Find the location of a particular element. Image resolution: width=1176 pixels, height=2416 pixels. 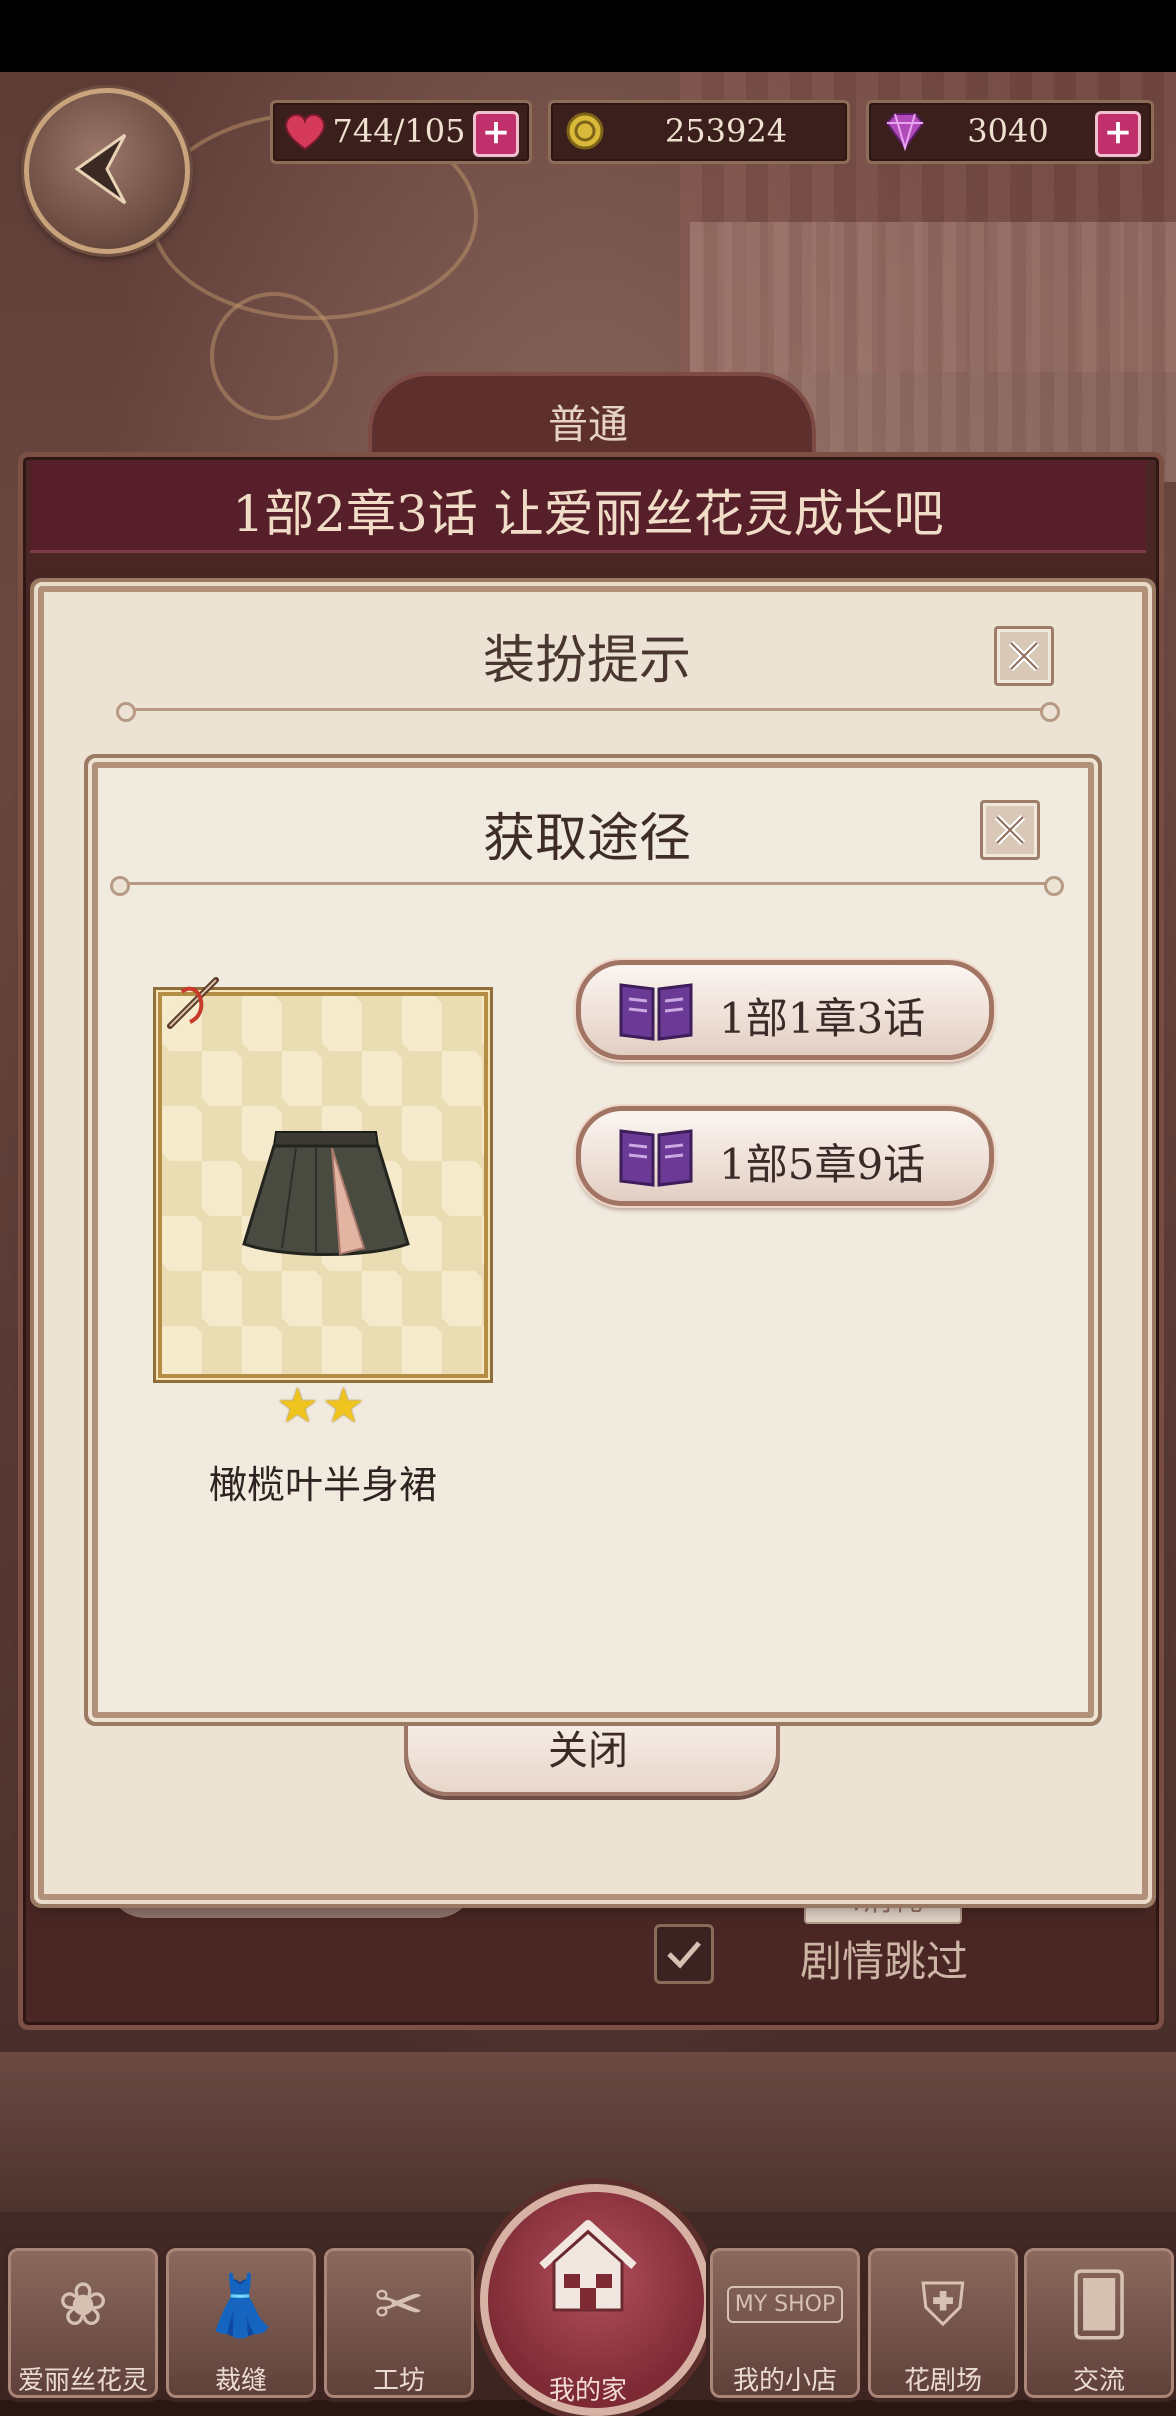

nav-workshop: ✂ 工坊 is located at coordinates (399, 2323).